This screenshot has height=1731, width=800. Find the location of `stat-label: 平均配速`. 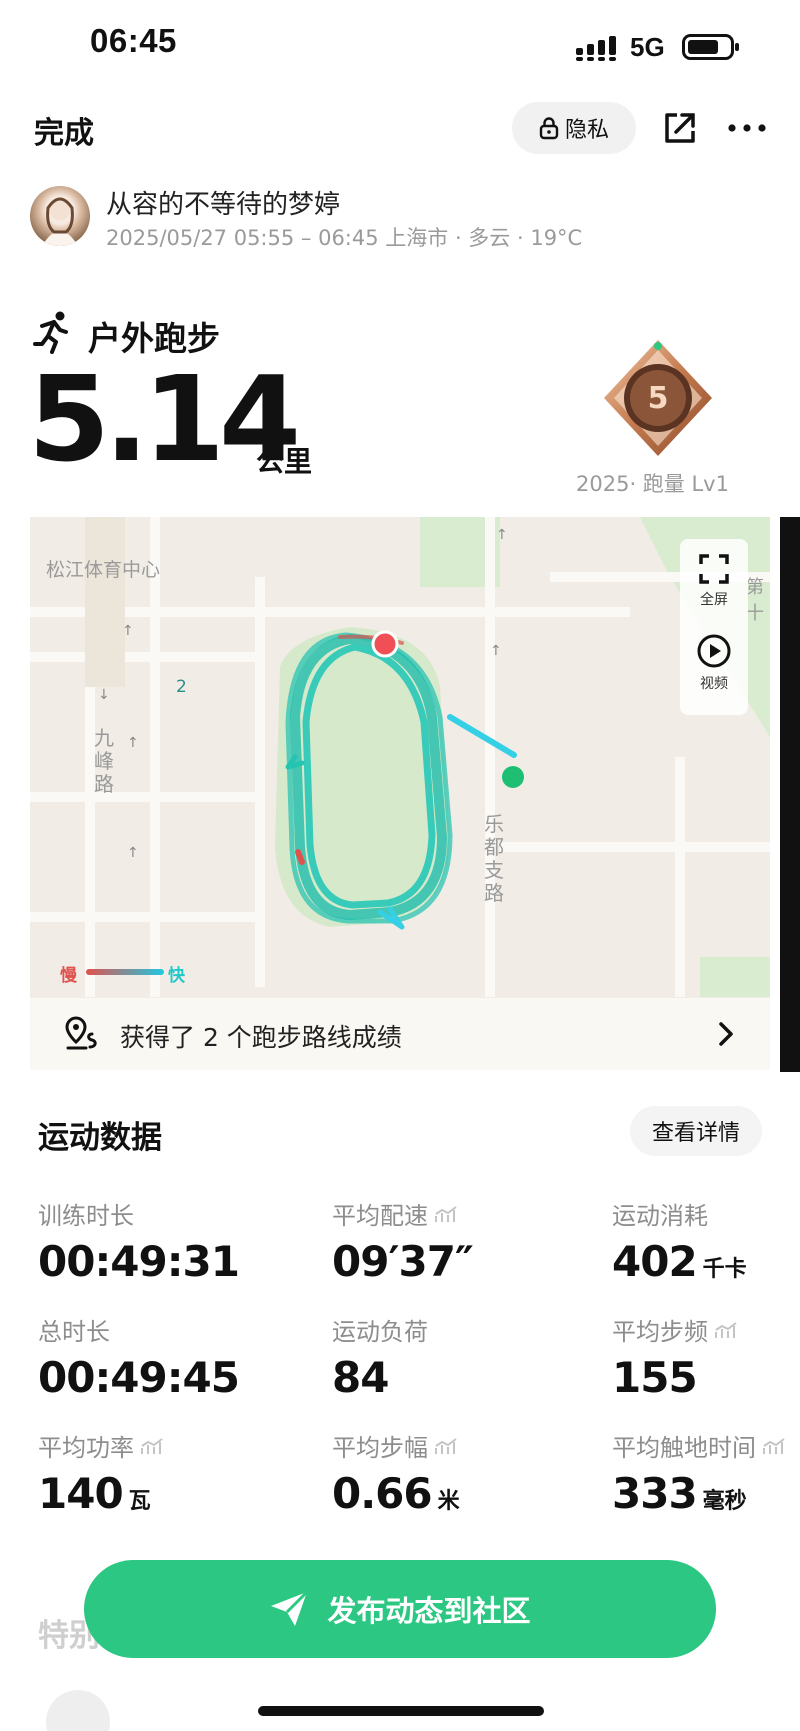

stat-label: 平均配速 is located at coordinates (402, 1213).